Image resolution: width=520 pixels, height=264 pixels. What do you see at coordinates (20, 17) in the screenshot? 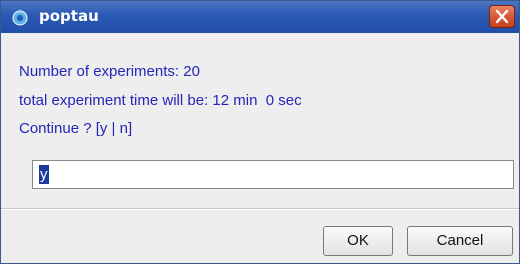
I see `app-icon` at bounding box center [20, 17].